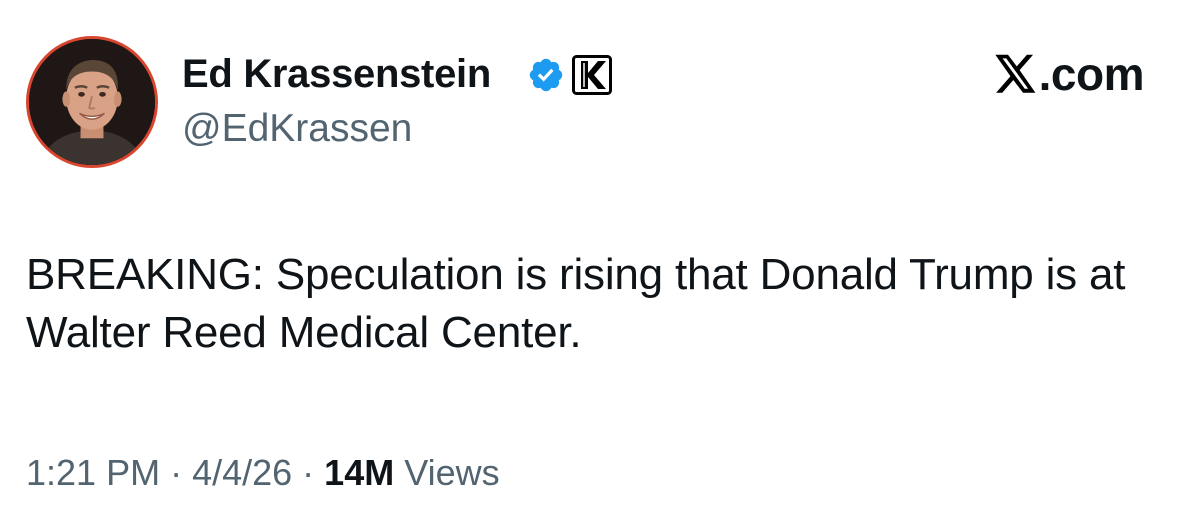 The image size is (1200, 515). What do you see at coordinates (1015, 73) in the screenshot?
I see `x-logo-icon` at bounding box center [1015, 73].